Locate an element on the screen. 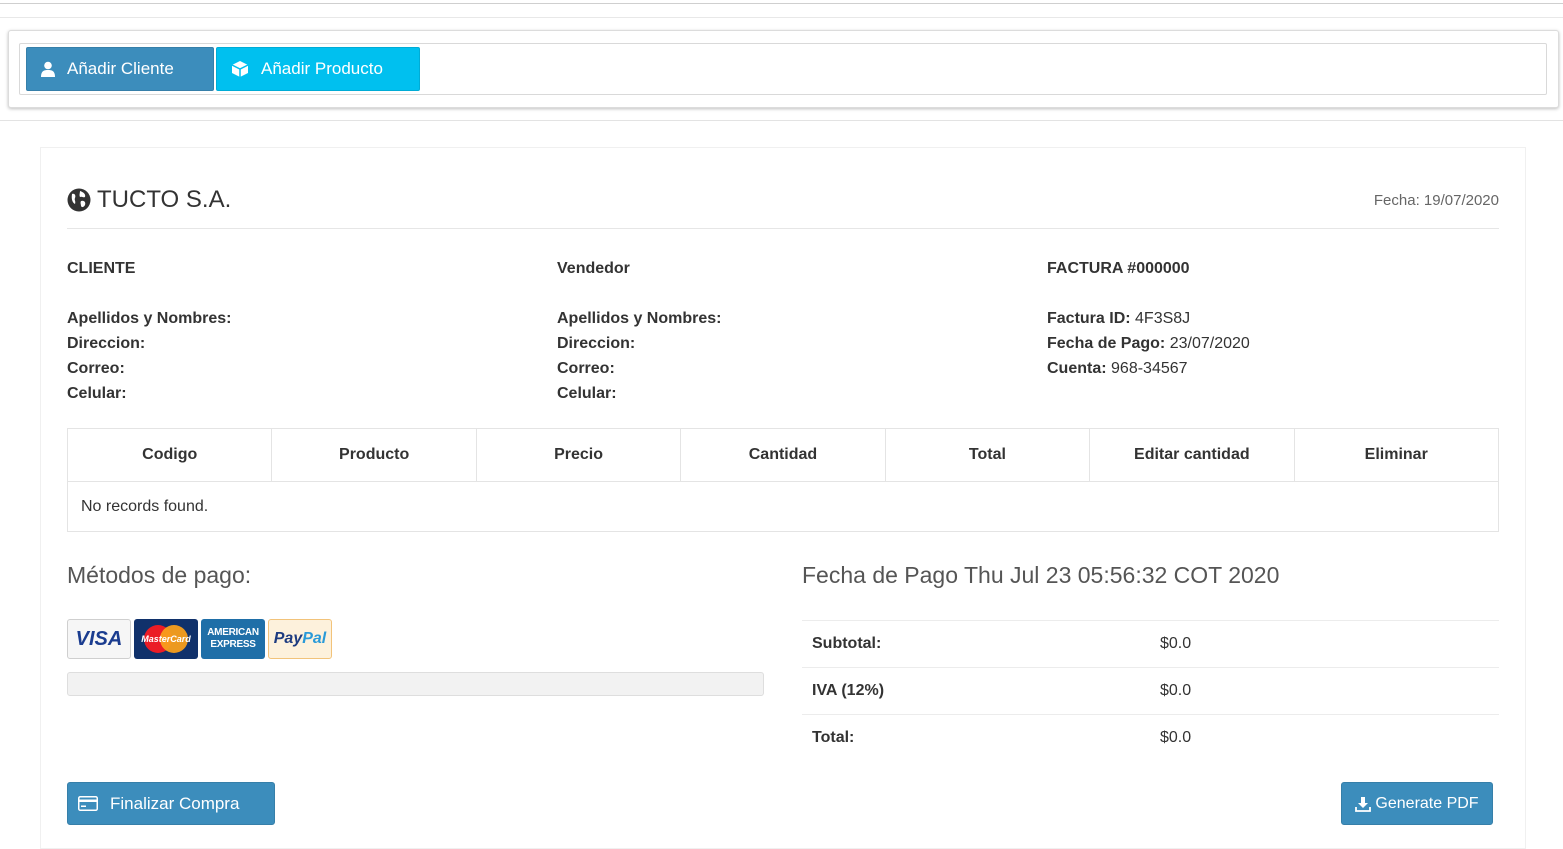  mastercard-text: MasterCard is located at coordinates (166, 639).